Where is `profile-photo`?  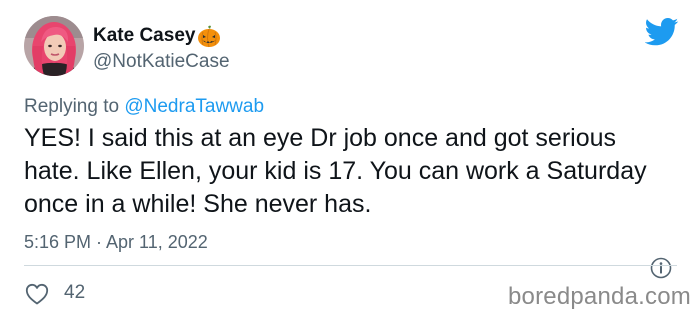 profile-photo is located at coordinates (54, 46).